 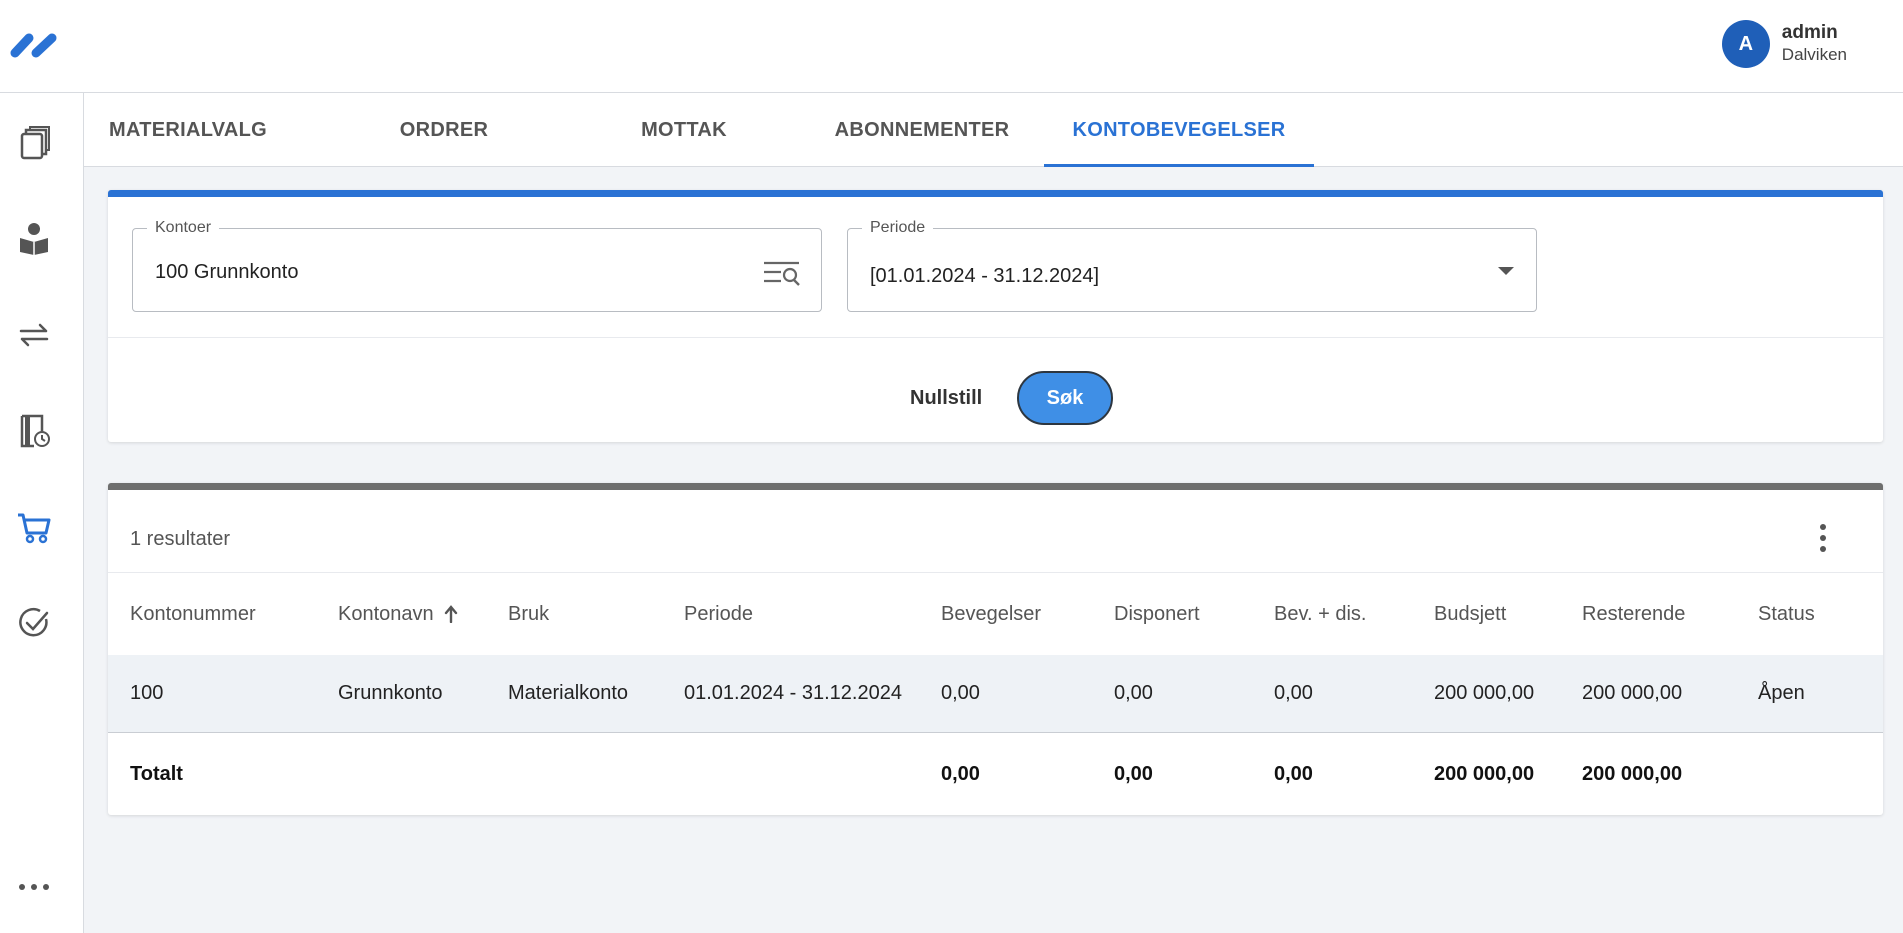 I want to click on tab-materialvalg: MATERIALVALG, so click(x=188, y=130).